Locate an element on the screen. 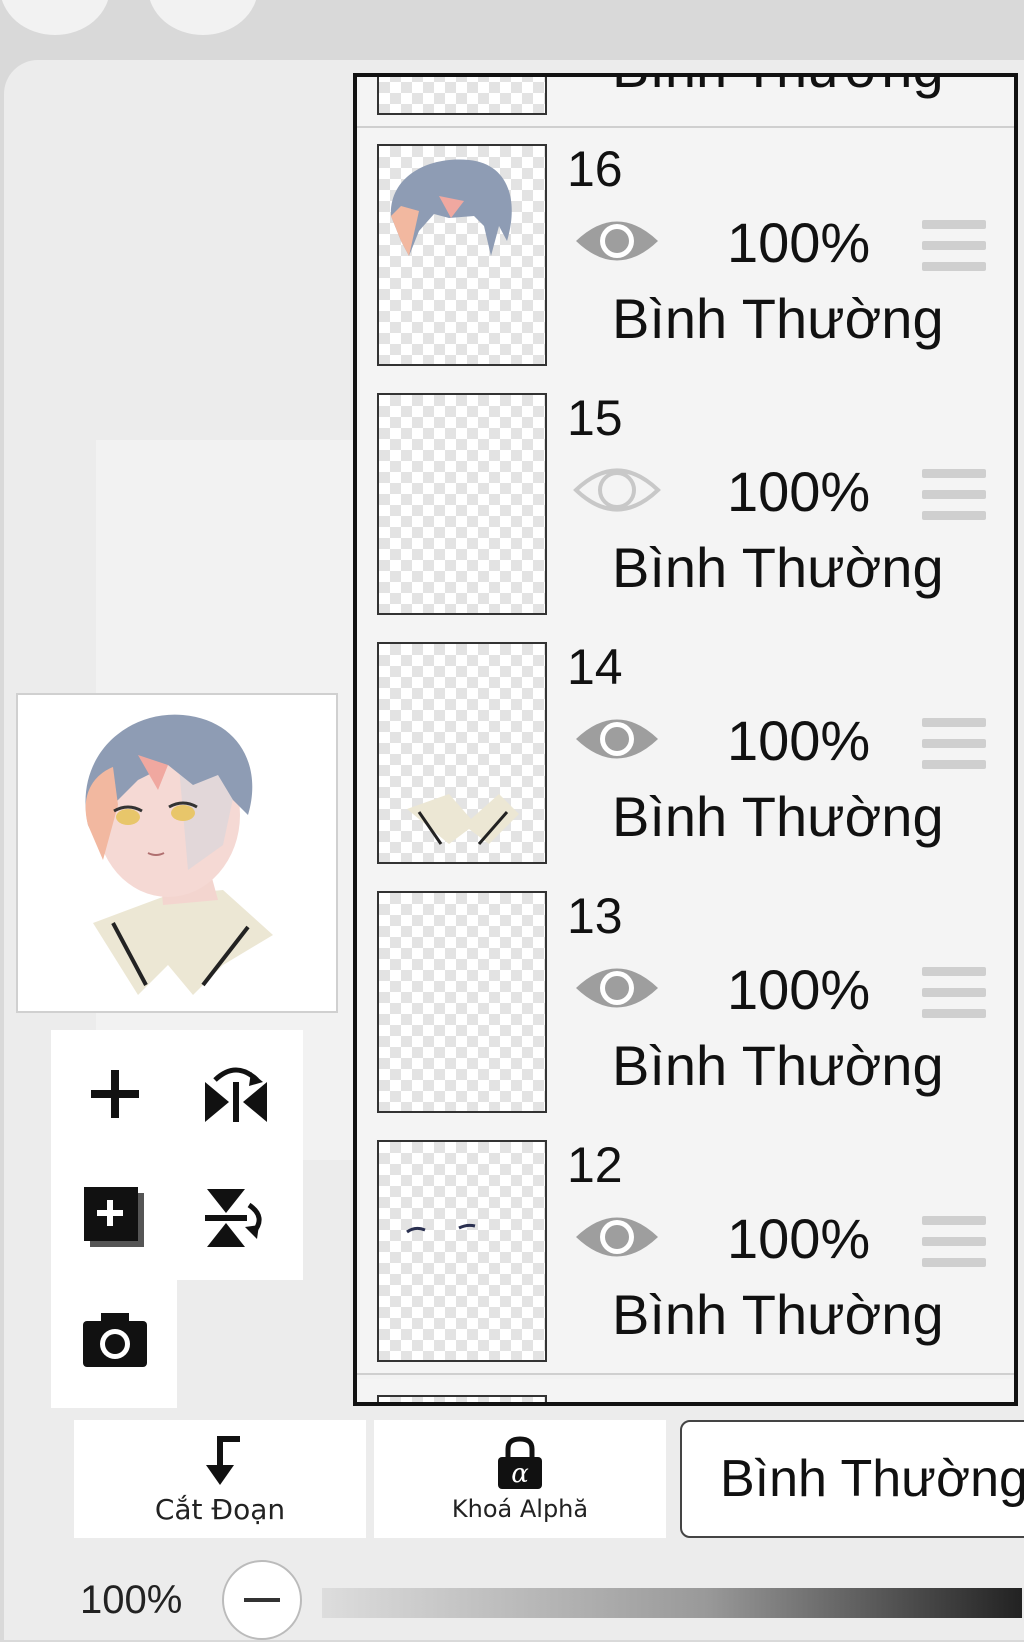 This screenshot has height=1642, width=1024. add-layer-button is located at coordinates (115, 1094).